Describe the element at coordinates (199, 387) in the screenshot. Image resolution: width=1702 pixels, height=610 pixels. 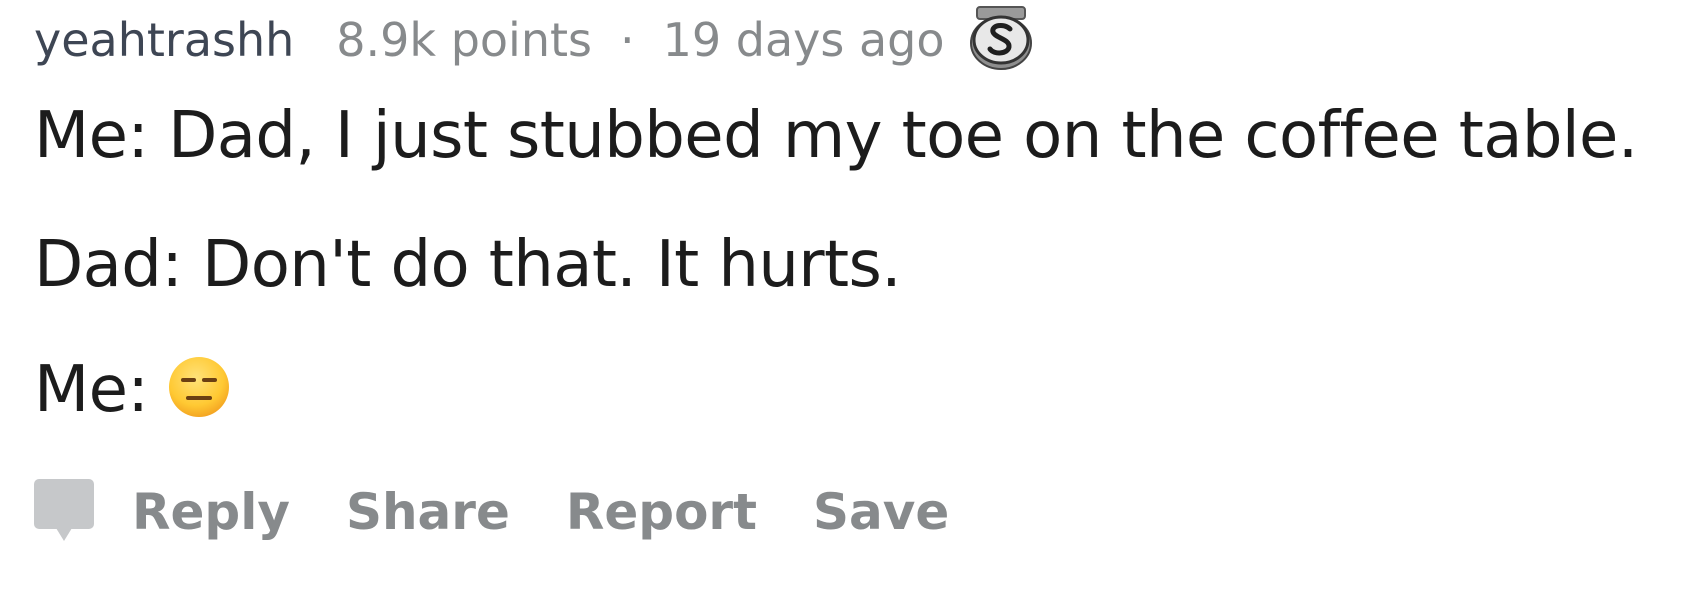
I see `expressionless-face-icon` at that location.